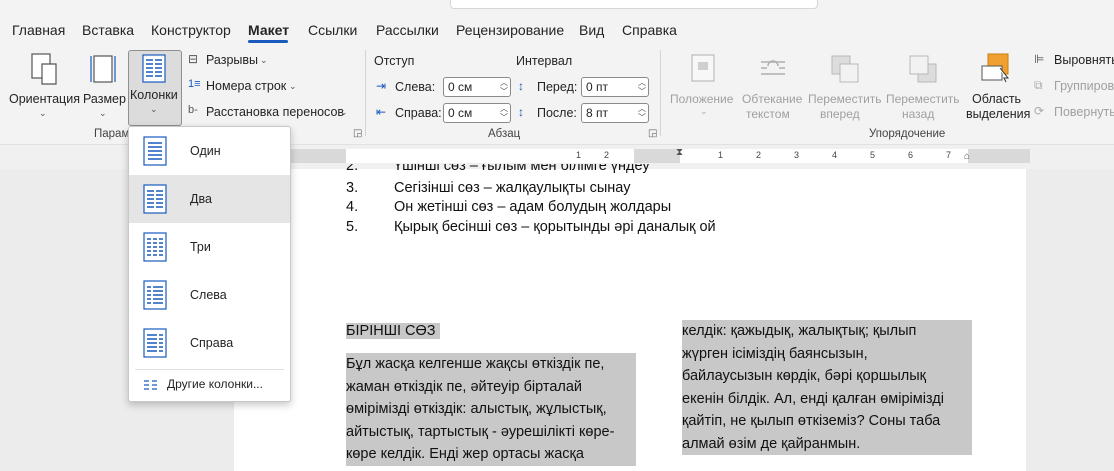 The height and width of the screenshot is (471, 1114). I want to click on heading-text: БІРІНШІ СӨЗ, so click(393, 331).